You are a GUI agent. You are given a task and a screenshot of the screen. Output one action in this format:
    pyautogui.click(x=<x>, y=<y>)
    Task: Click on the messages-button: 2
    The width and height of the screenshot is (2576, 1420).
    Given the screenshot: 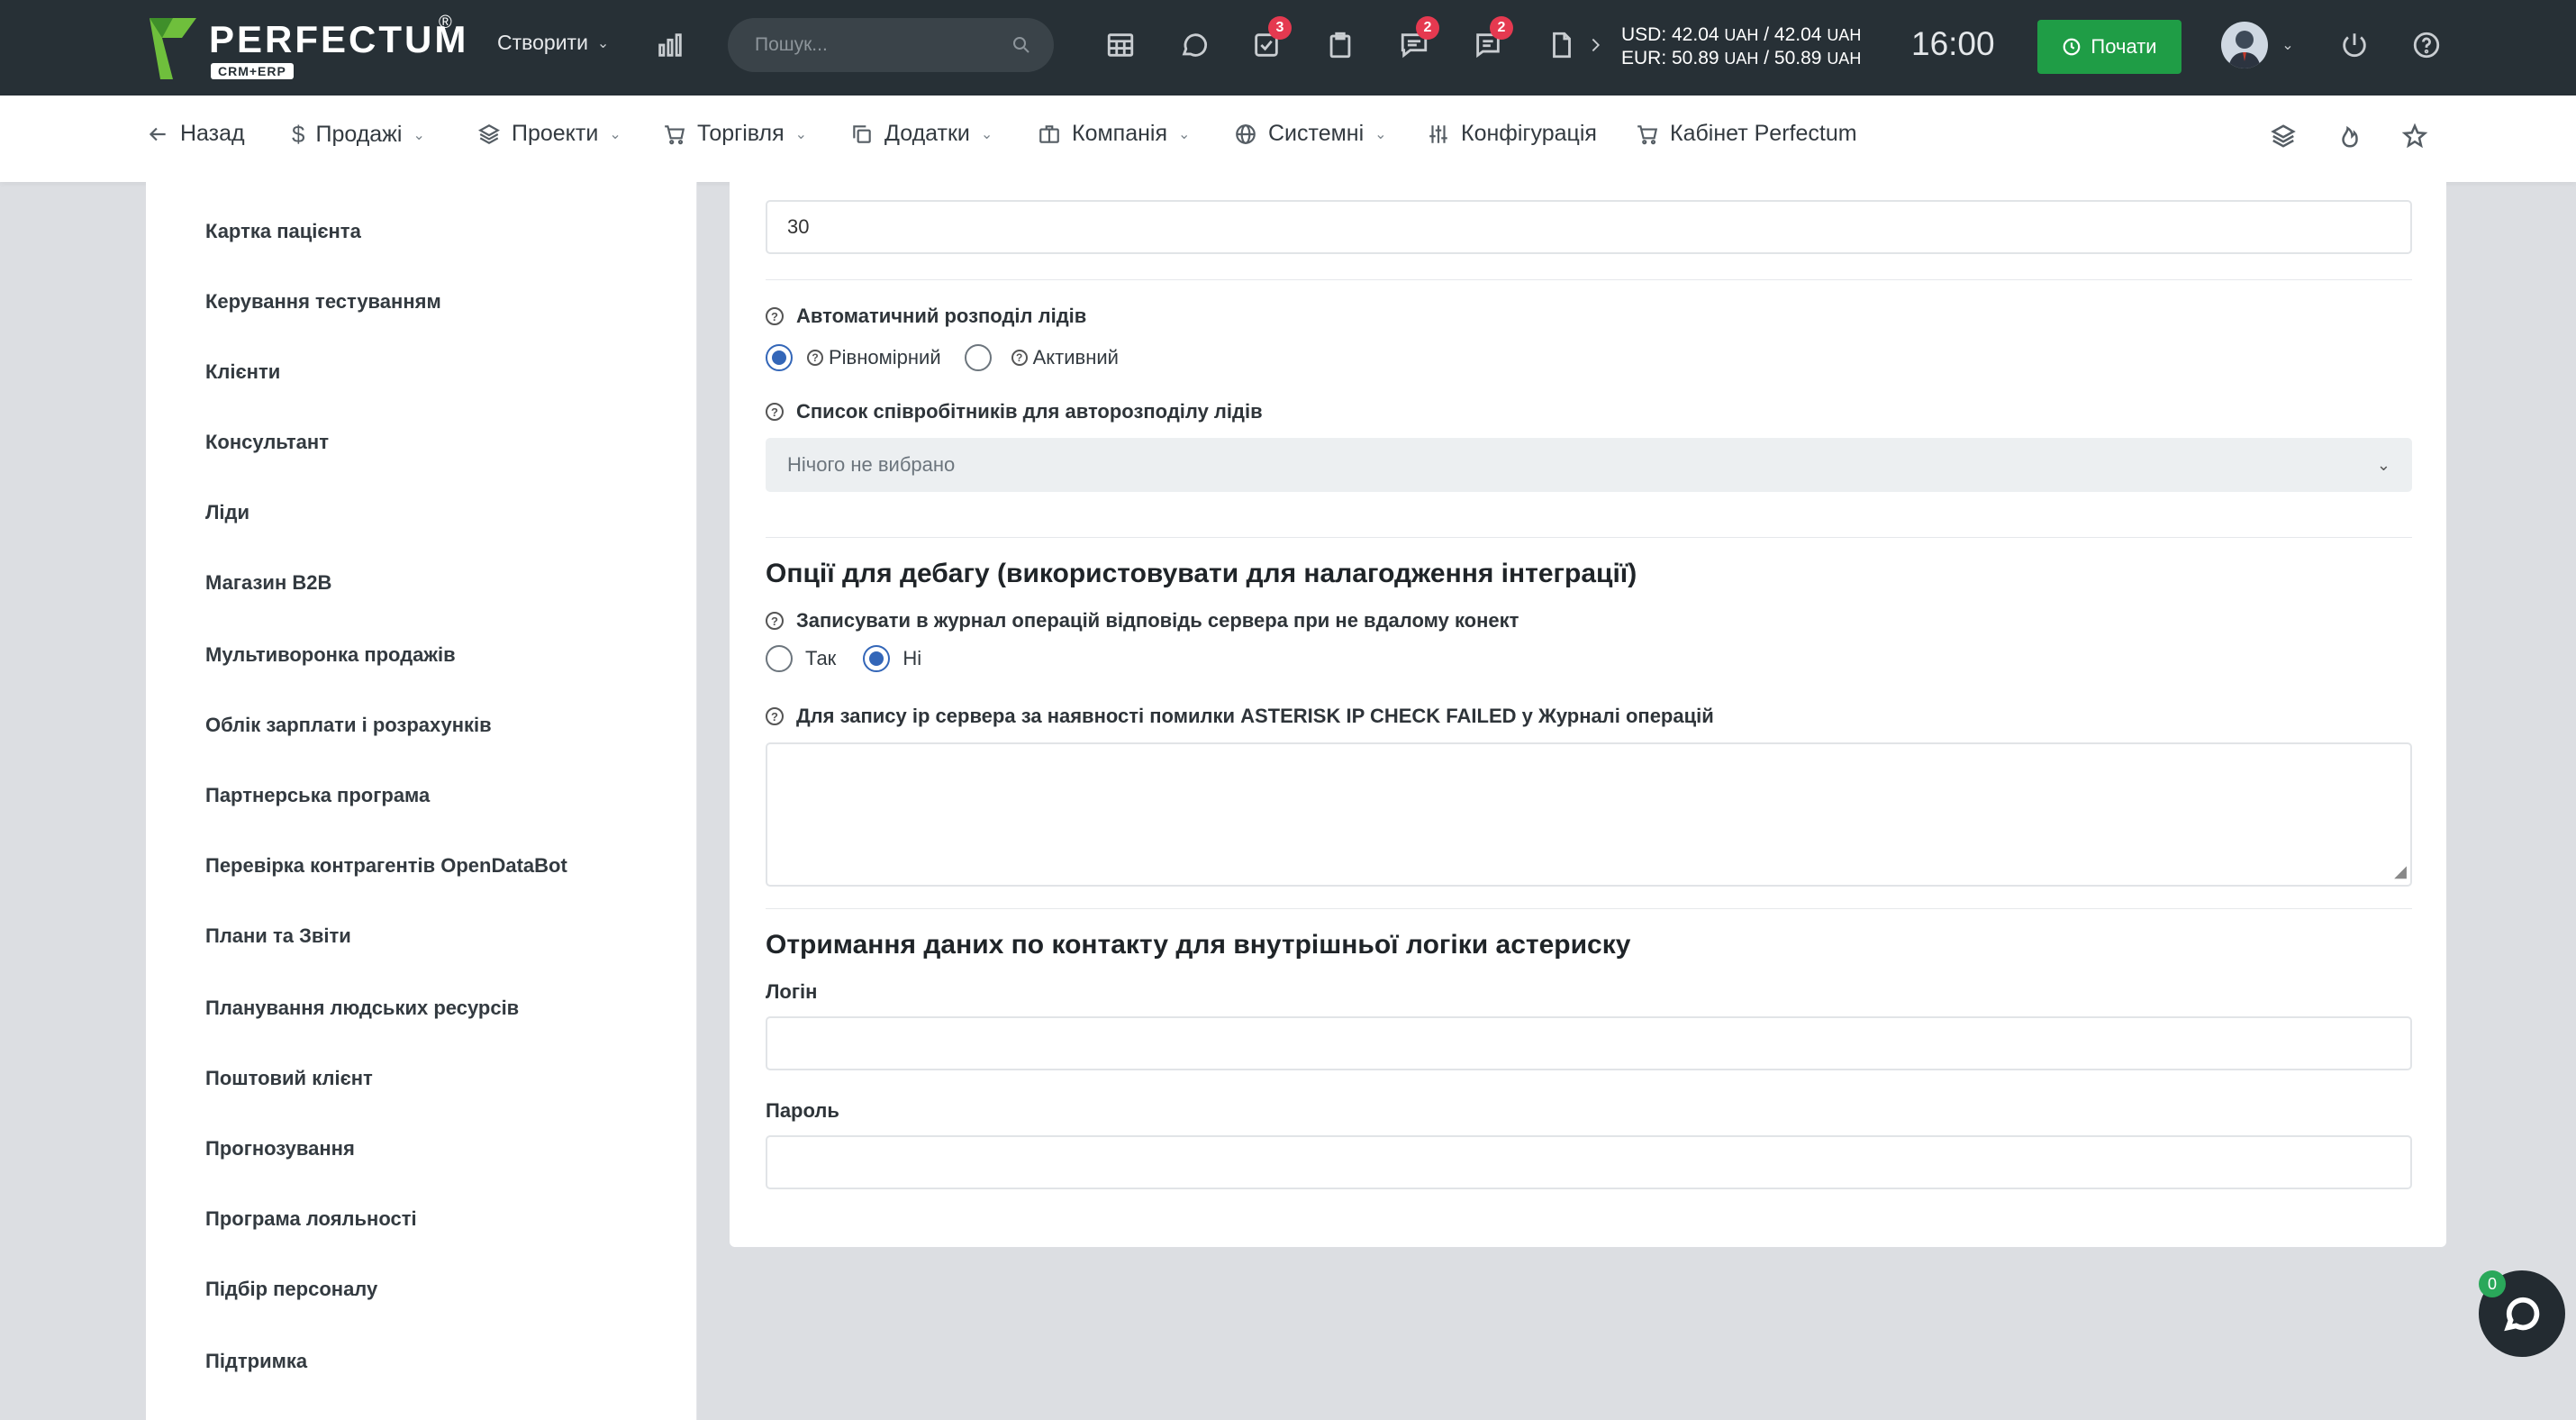 What is the action you would take?
    pyautogui.click(x=1491, y=39)
    